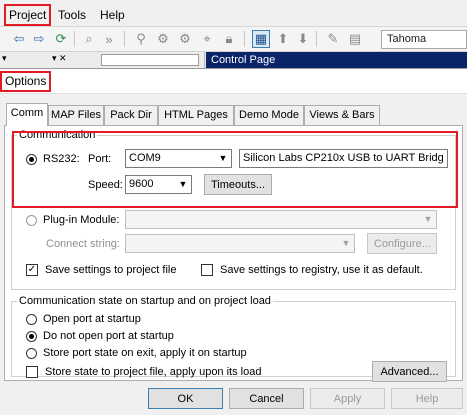  I want to click on connect-string-combo: ▼, so click(240, 243).